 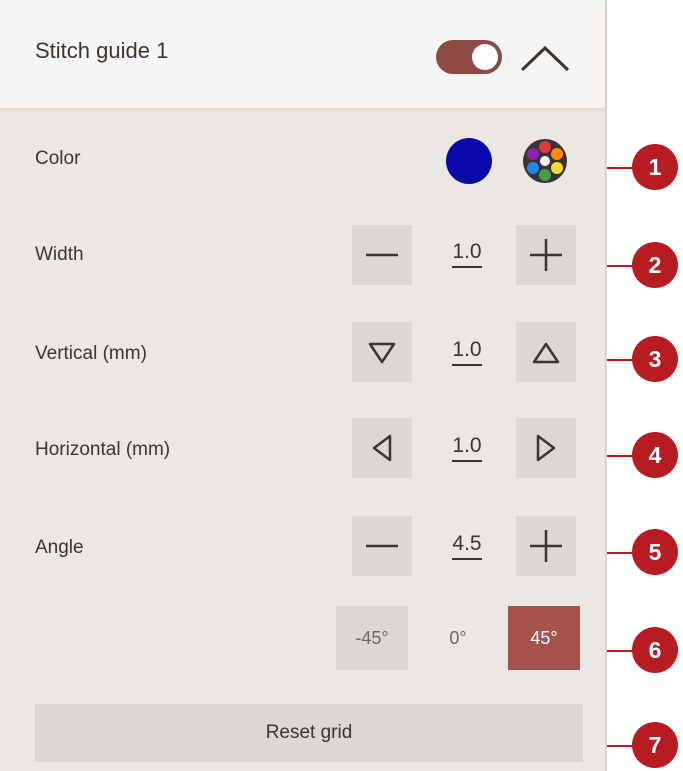 I want to click on angle-preset-0: 0°, so click(x=458, y=638).